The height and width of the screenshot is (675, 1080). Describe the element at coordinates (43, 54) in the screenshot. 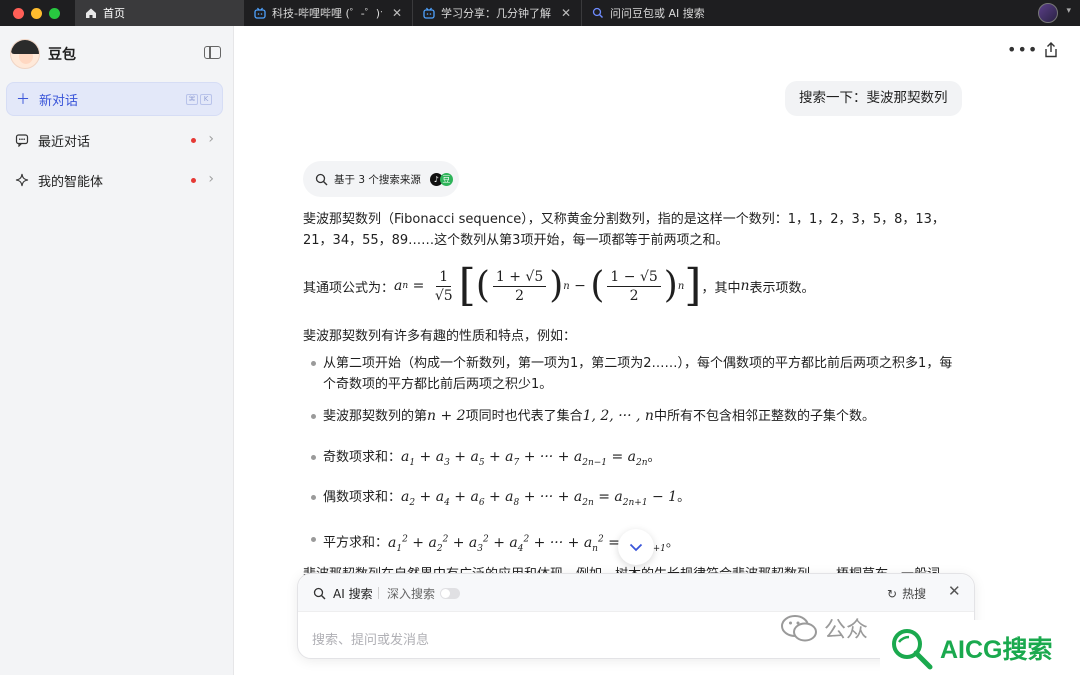

I see `brand: 豆包` at that location.